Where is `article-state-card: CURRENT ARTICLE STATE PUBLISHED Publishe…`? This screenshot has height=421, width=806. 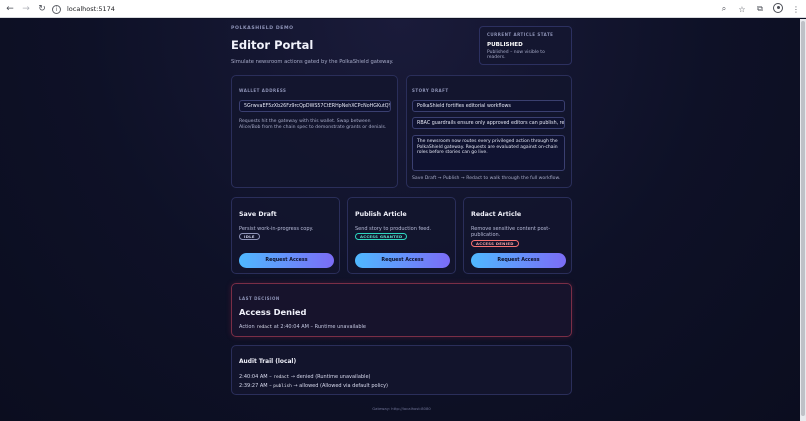
article-state-card: CURRENT ARTICLE STATE PUBLISHED Publishe… is located at coordinates (525, 45).